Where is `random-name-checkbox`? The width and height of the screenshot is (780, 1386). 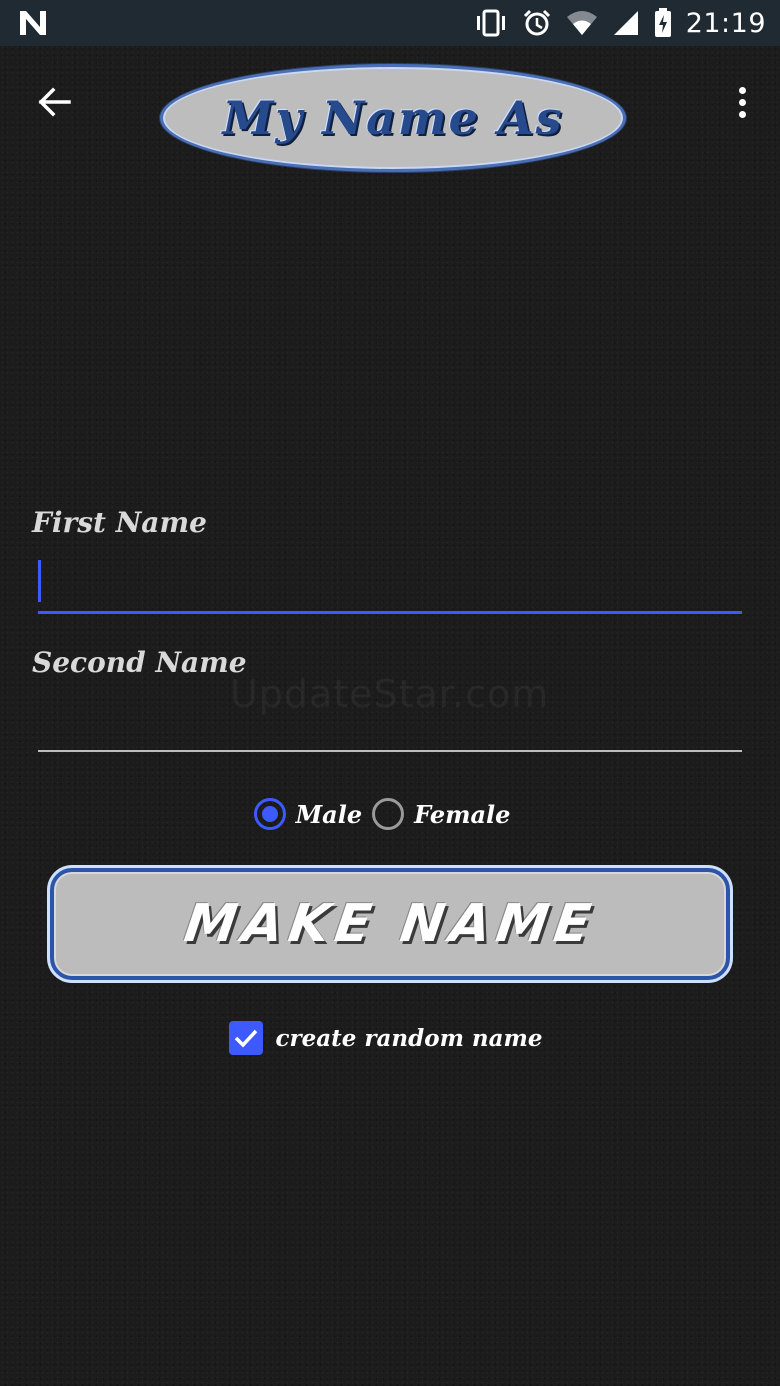 random-name-checkbox is located at coordinates (246, 1038).